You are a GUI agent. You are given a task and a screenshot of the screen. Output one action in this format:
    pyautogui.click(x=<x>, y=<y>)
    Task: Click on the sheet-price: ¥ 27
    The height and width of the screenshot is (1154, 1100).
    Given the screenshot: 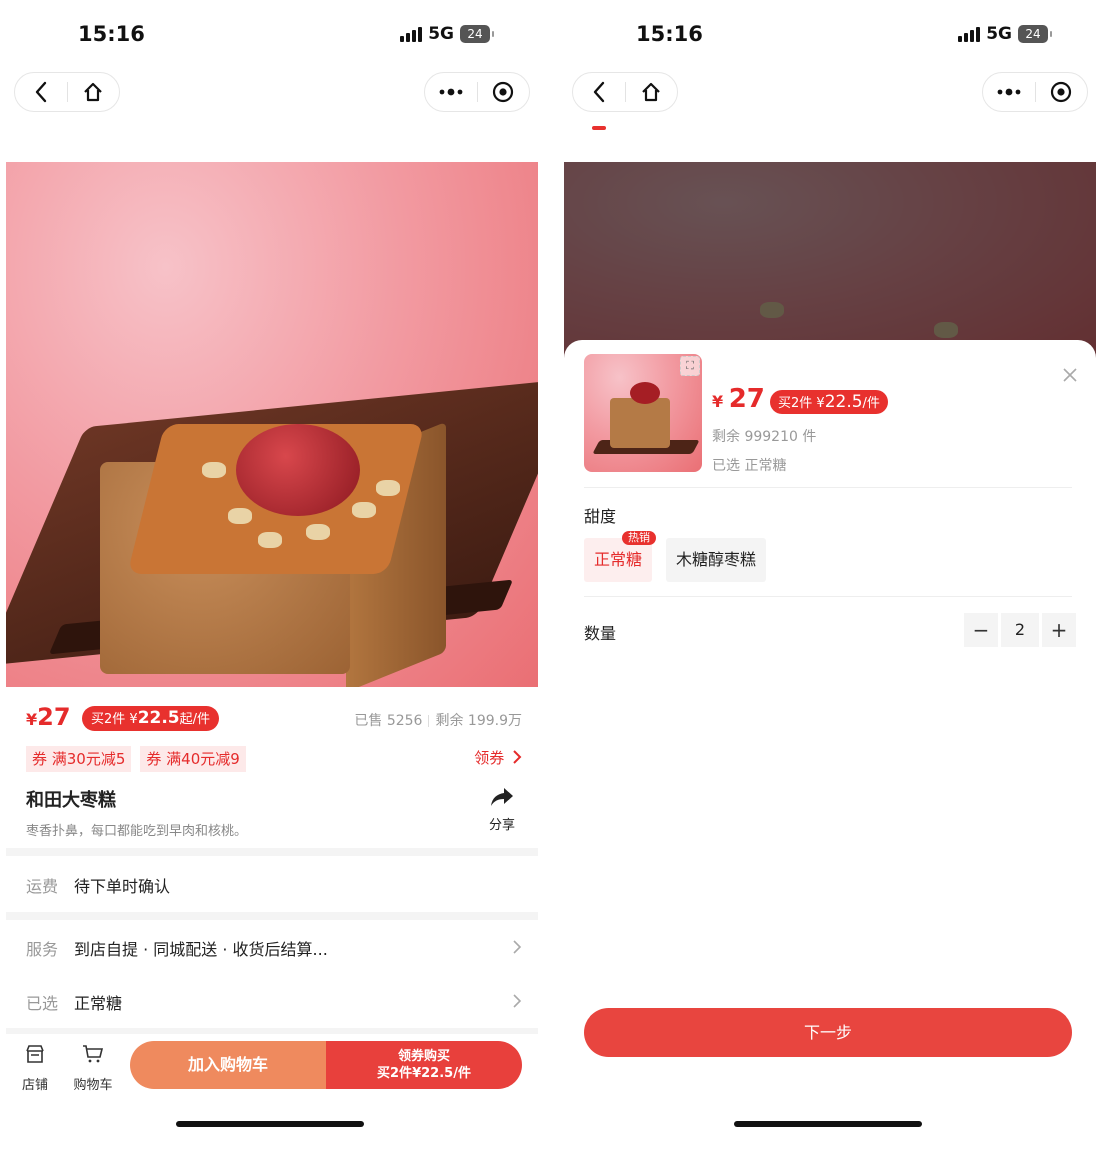 What is the action you would take?
    pyautogui.click(x=738, y=399)
    